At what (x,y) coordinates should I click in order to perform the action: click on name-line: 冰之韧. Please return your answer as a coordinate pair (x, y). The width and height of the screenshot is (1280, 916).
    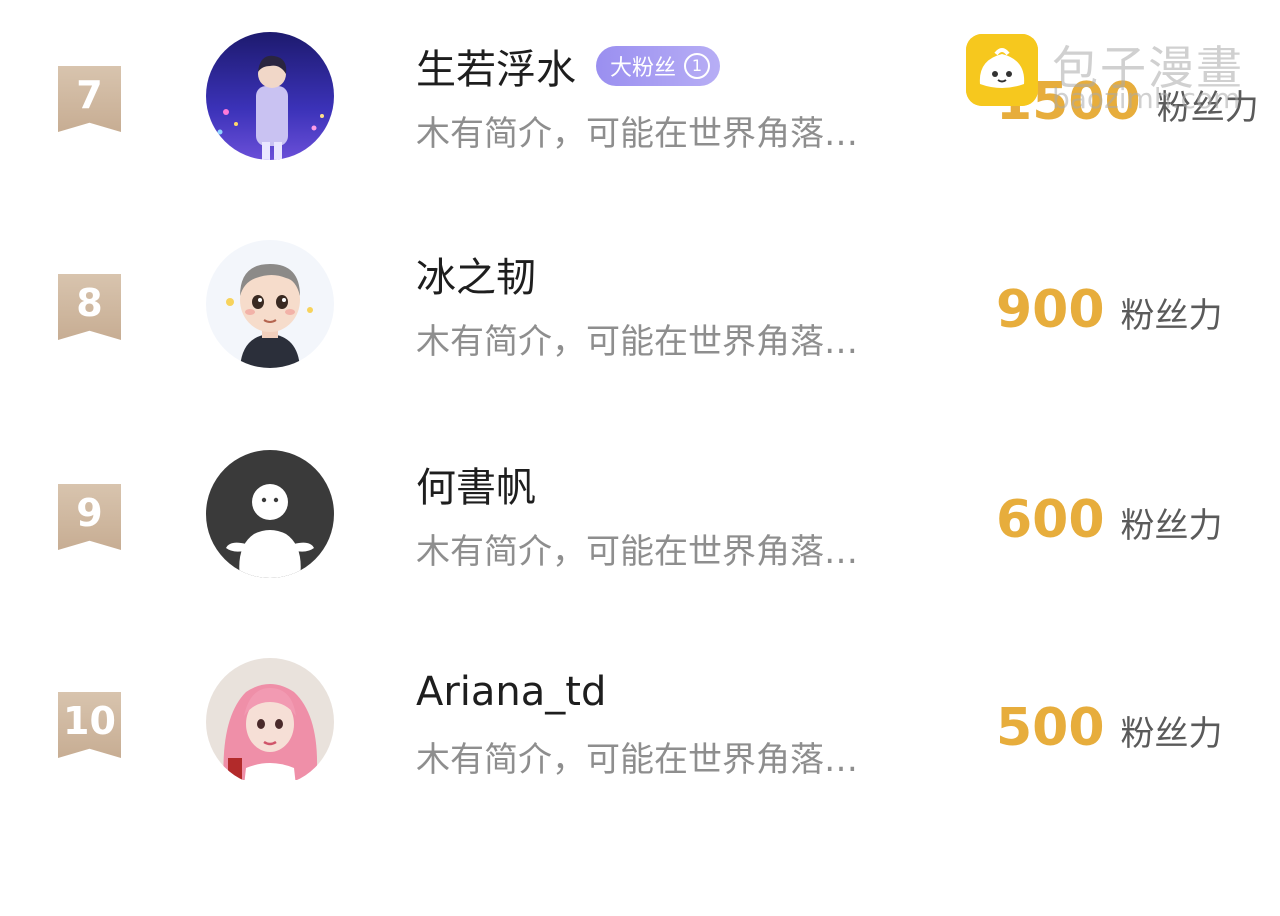
    Looking at the image, I should click on (476, 274).